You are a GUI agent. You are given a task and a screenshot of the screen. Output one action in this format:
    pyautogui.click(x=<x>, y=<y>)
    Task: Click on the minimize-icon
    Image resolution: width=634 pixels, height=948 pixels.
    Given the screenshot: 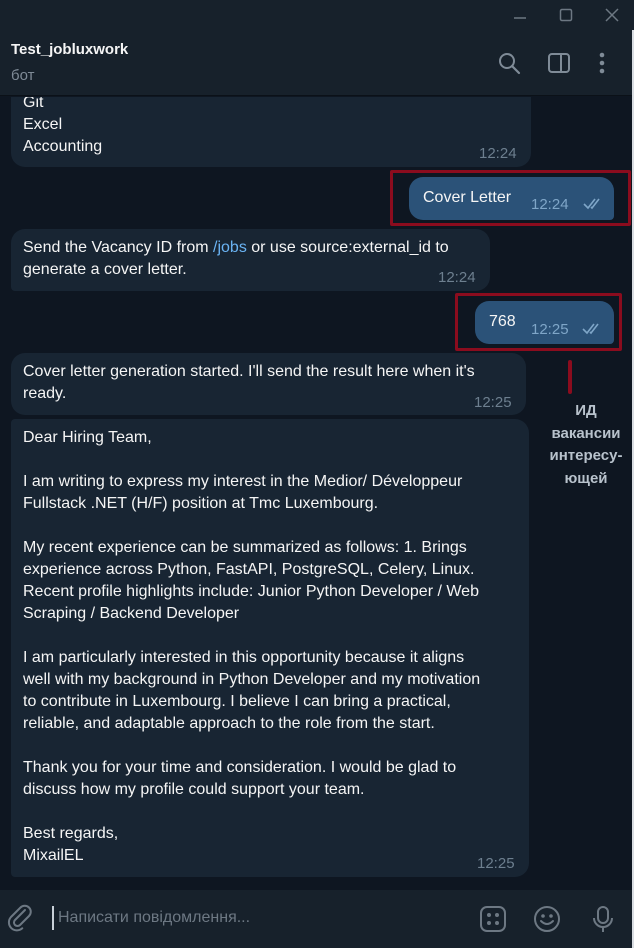 What is the action you would take?
    pyautogui.click(x=520, y=18)
    